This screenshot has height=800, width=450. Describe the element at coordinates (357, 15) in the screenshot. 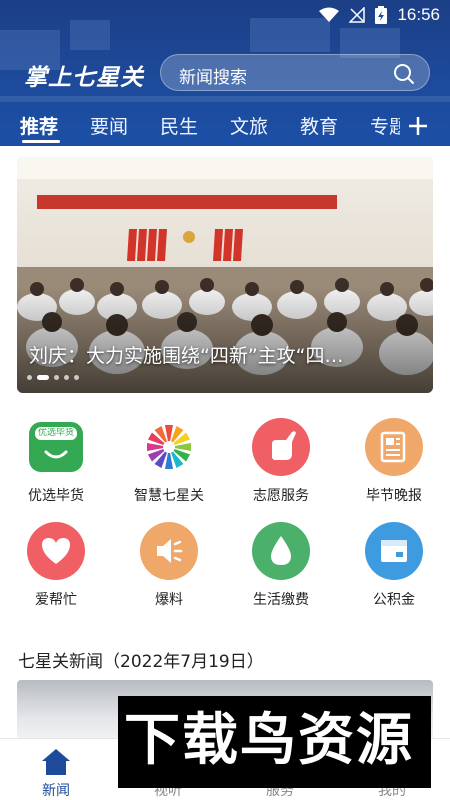

I see `no-signal-icon` at that location.